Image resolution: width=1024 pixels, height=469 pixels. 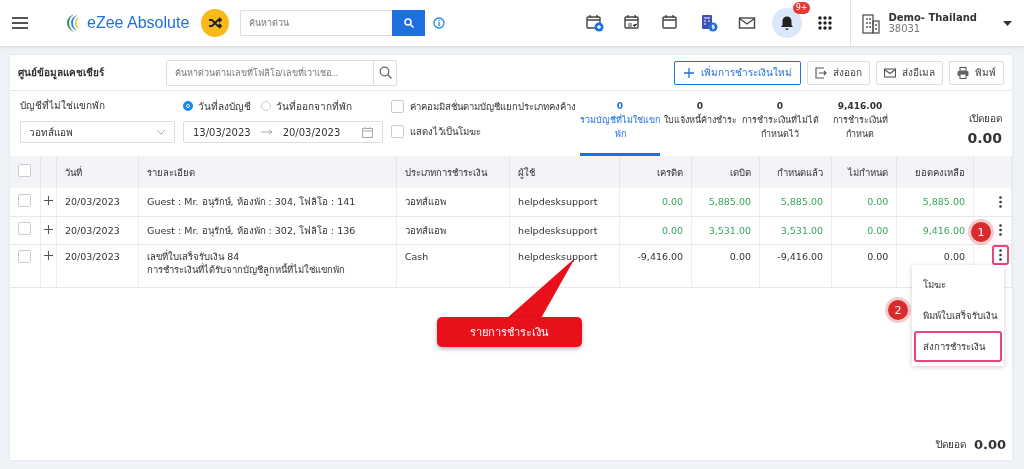 I want to click on opening-balance-label: เปิดยอด, so click(x=985, y=119).